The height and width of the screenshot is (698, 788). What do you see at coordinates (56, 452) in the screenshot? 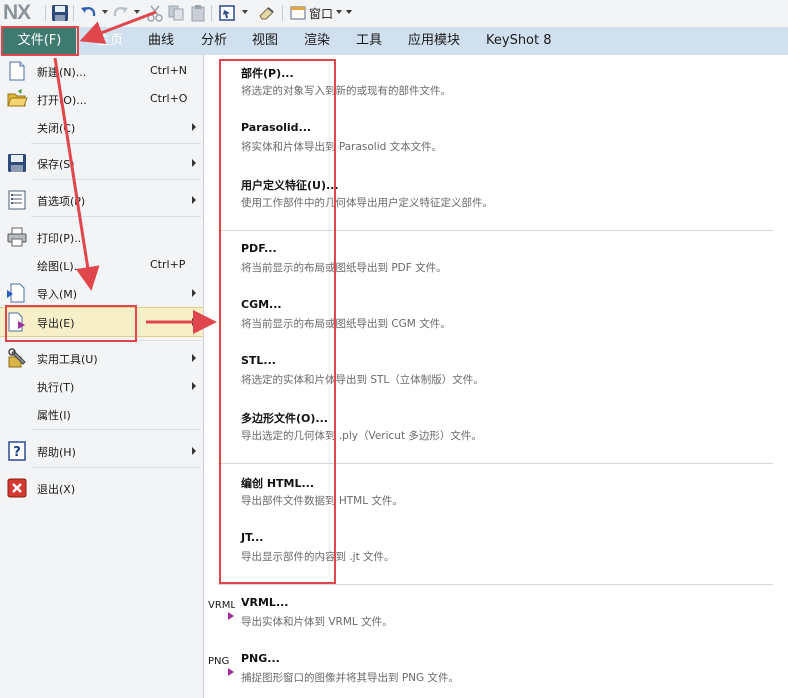
I see `menu-item-label: 帮助(H)` at bounding box center [56, 452].